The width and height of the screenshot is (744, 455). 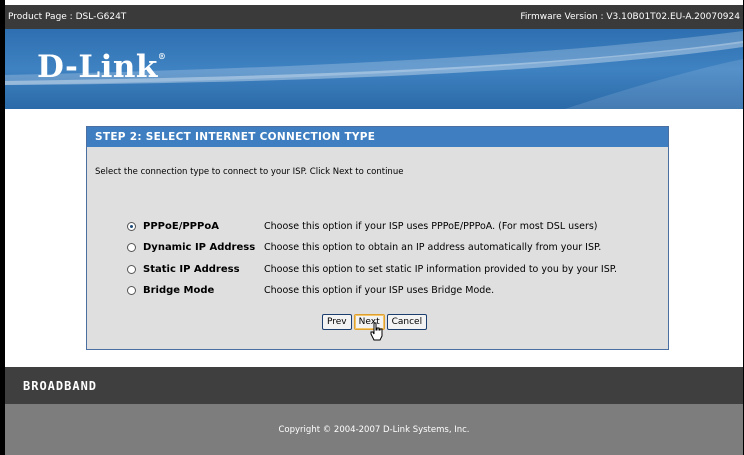 What do you see at coordinates (179, 290) in the screenshot?
I see `option-label: Bridge Mode` at bounding box center [179, 290].